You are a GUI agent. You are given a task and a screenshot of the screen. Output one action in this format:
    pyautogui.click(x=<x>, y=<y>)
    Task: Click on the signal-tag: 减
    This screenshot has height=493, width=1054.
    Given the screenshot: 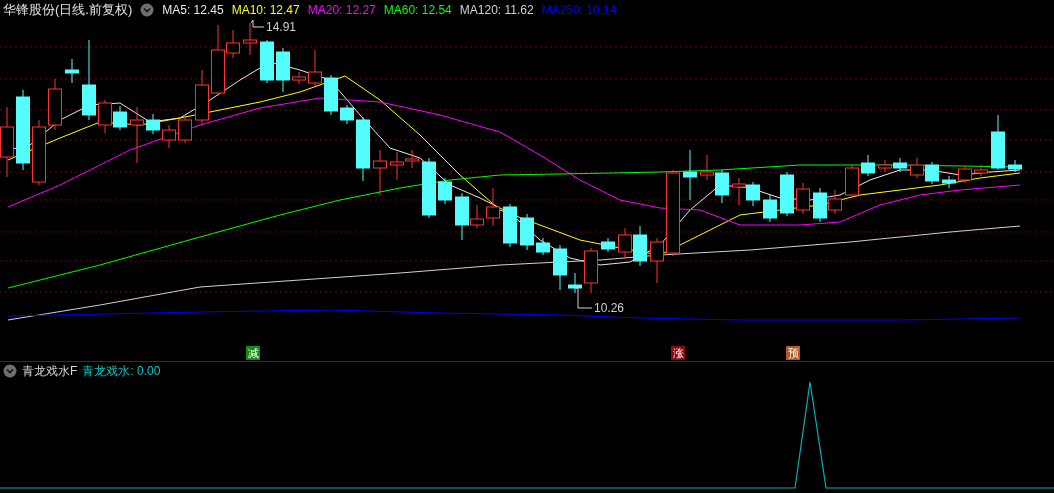 What is the action you would take?
    pyautogui.click(x=253, y=353)
    